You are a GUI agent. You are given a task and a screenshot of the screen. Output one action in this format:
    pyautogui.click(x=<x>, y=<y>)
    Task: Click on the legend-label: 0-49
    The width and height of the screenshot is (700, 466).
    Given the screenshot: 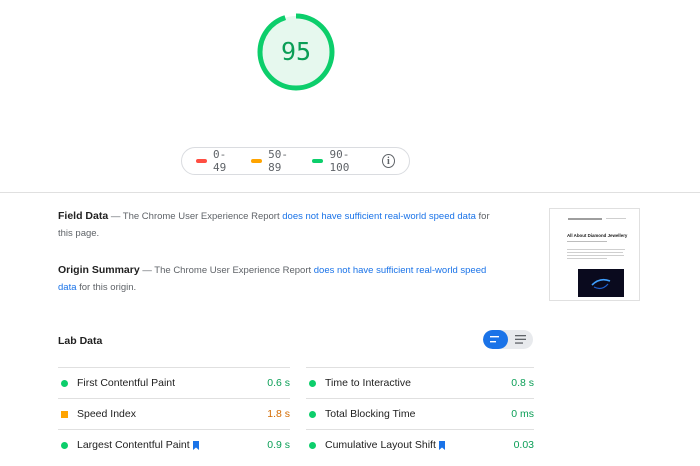 What is the action you would take?
    pyautogui.click(x=219, y=161)
    